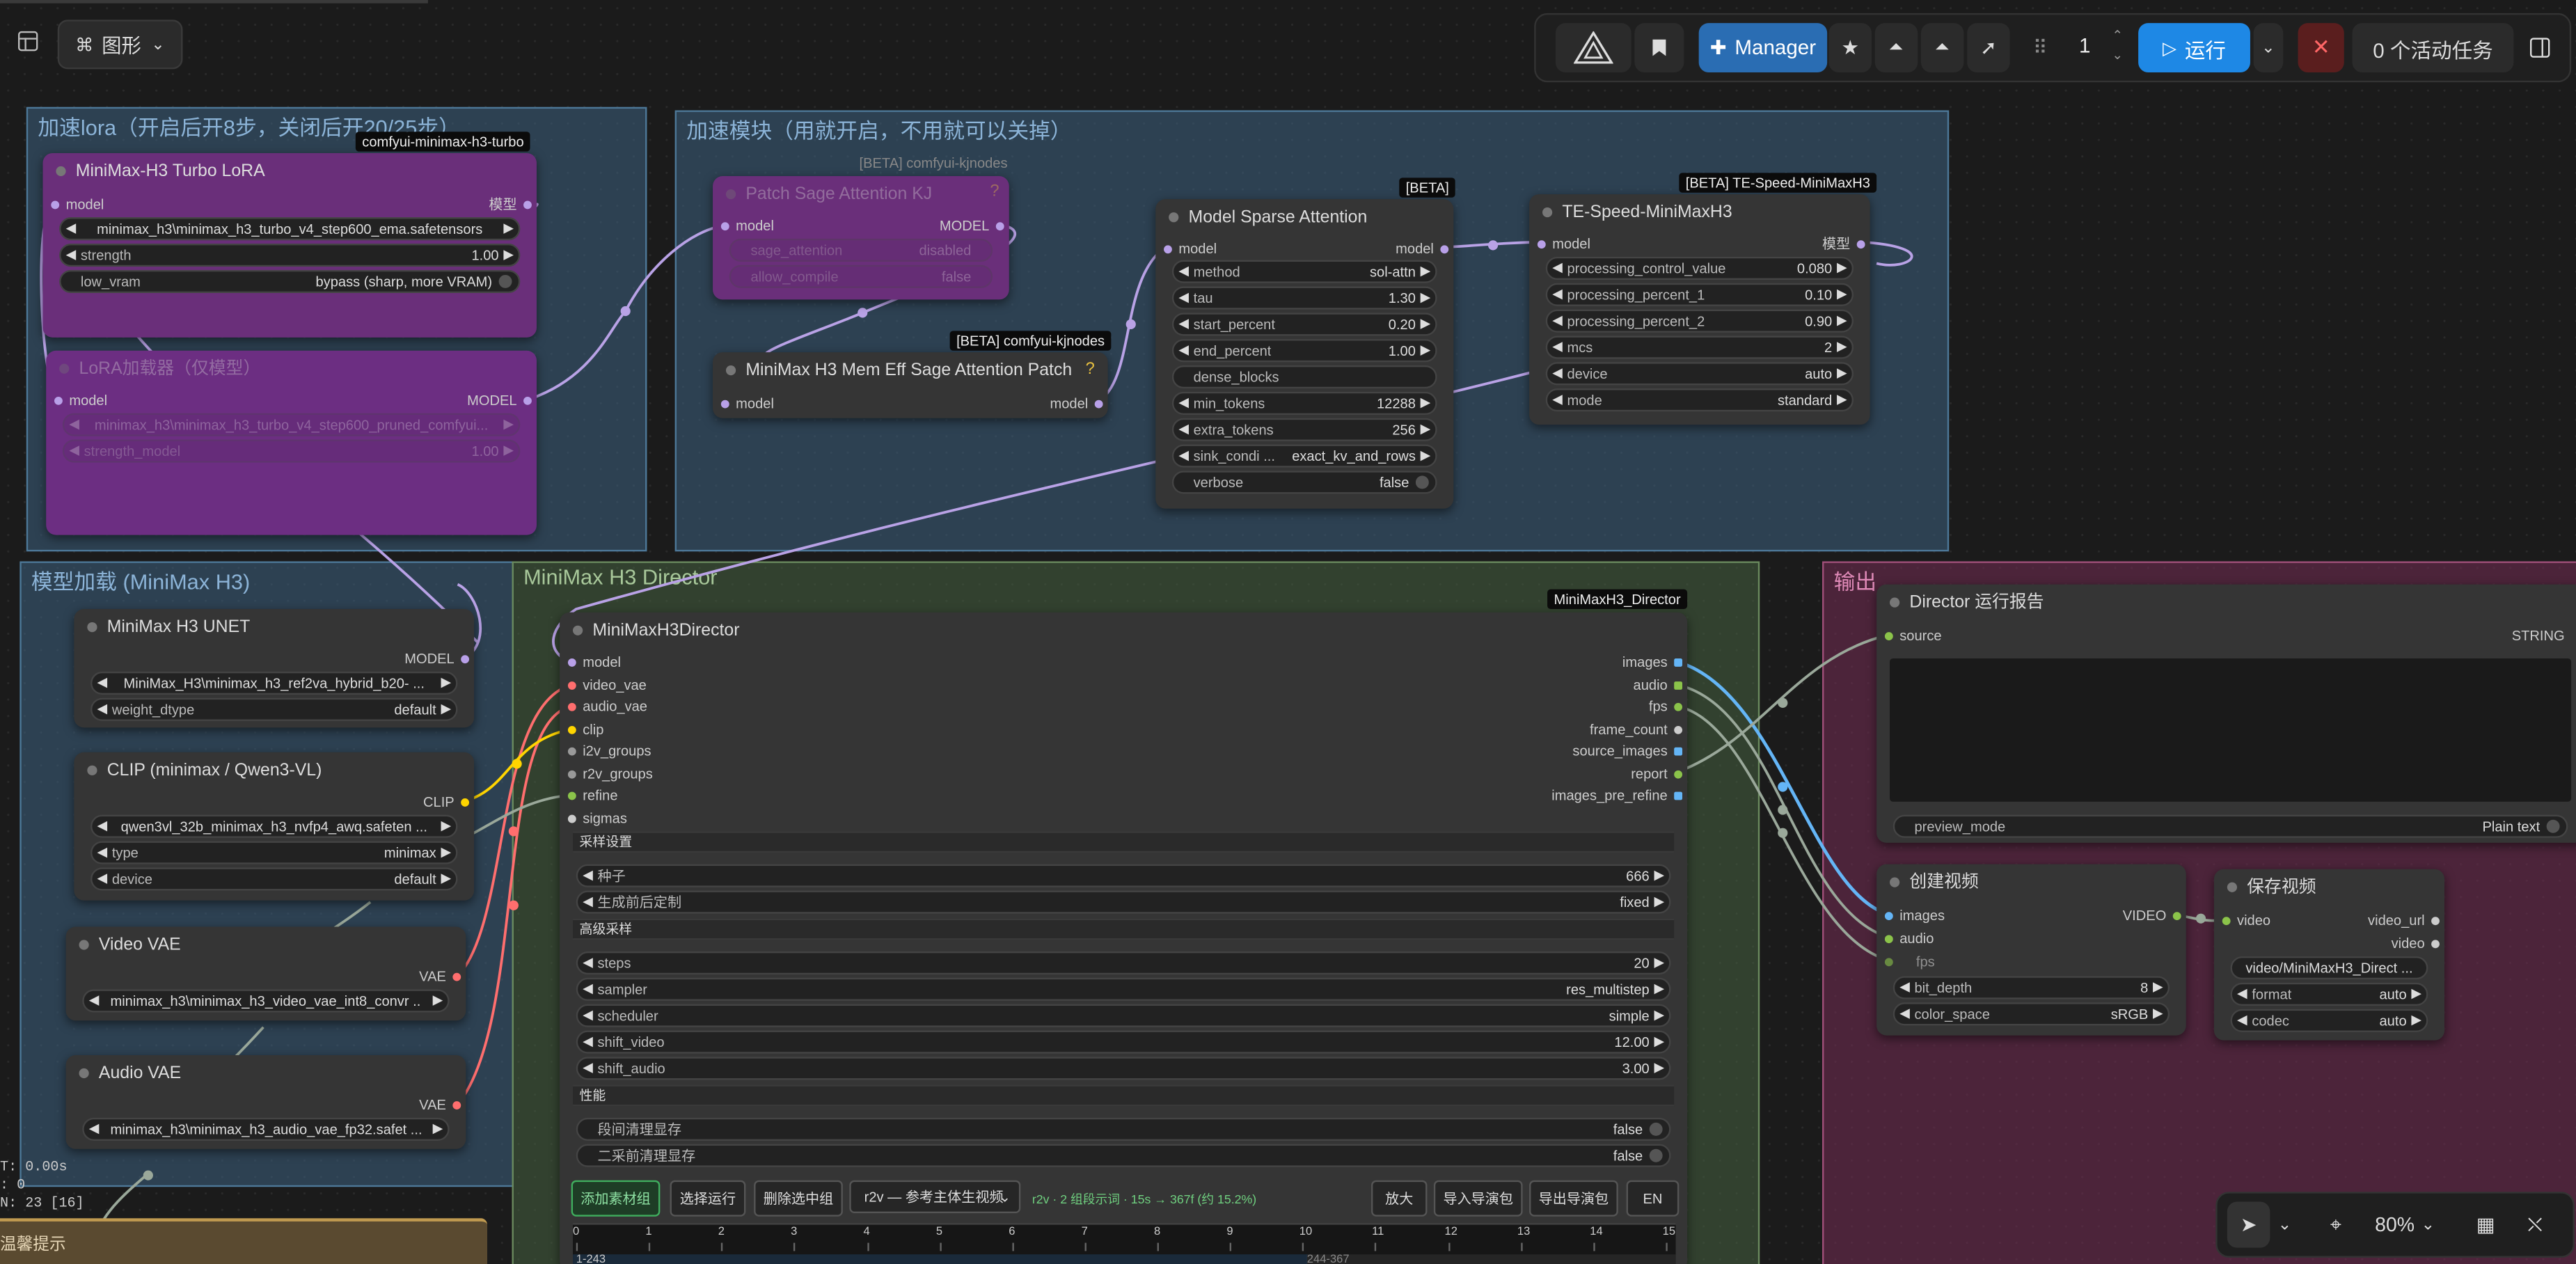 The width and height of the screenshot is (2576, 1264). Describe the element at coordinates (1636, 729) in the screenshot. I see `output-frame-count: frame_count` at that location.